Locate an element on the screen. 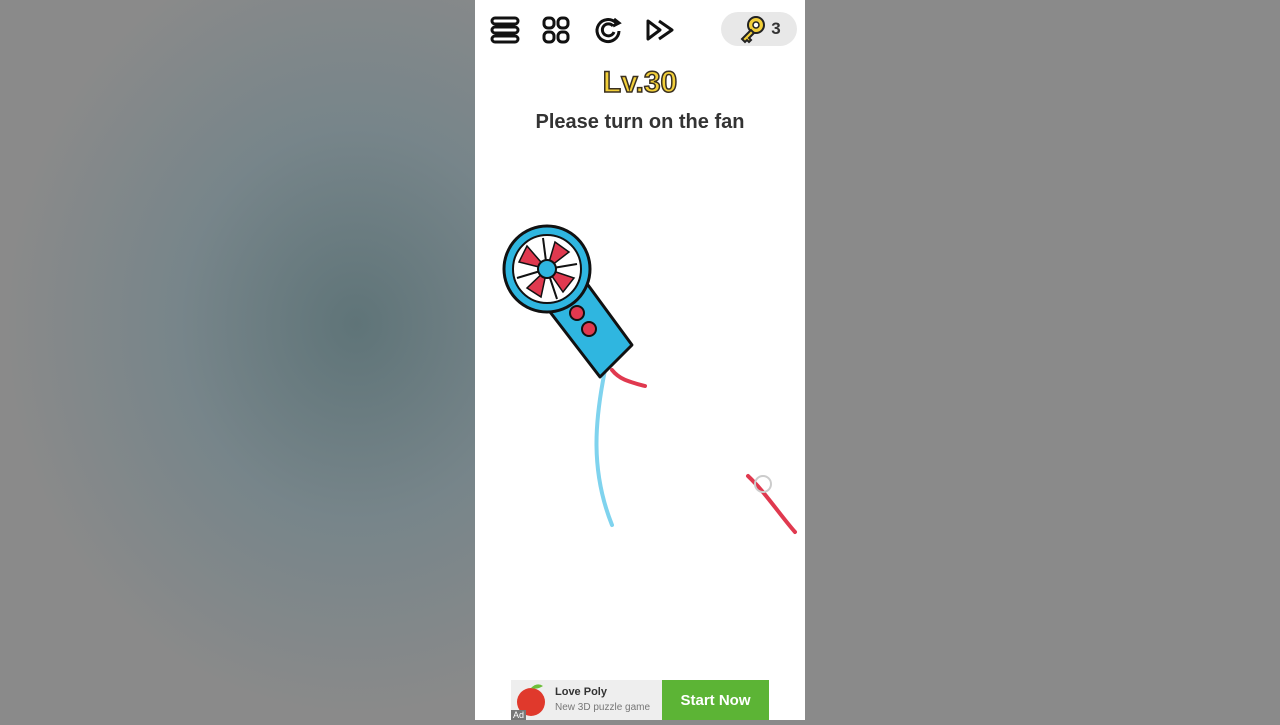 The width and height of the screenshot is (1280, 725). red-wire-fan is located at coordinates (628, 378).